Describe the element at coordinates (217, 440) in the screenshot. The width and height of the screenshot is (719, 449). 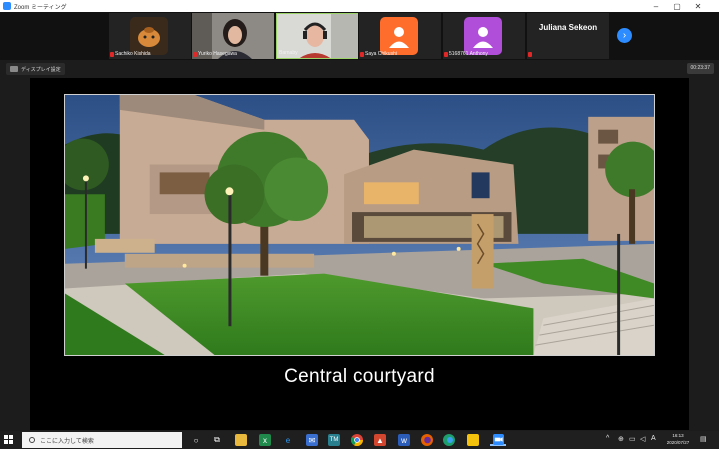
I see `task-view-icon: ⧉` at that location.